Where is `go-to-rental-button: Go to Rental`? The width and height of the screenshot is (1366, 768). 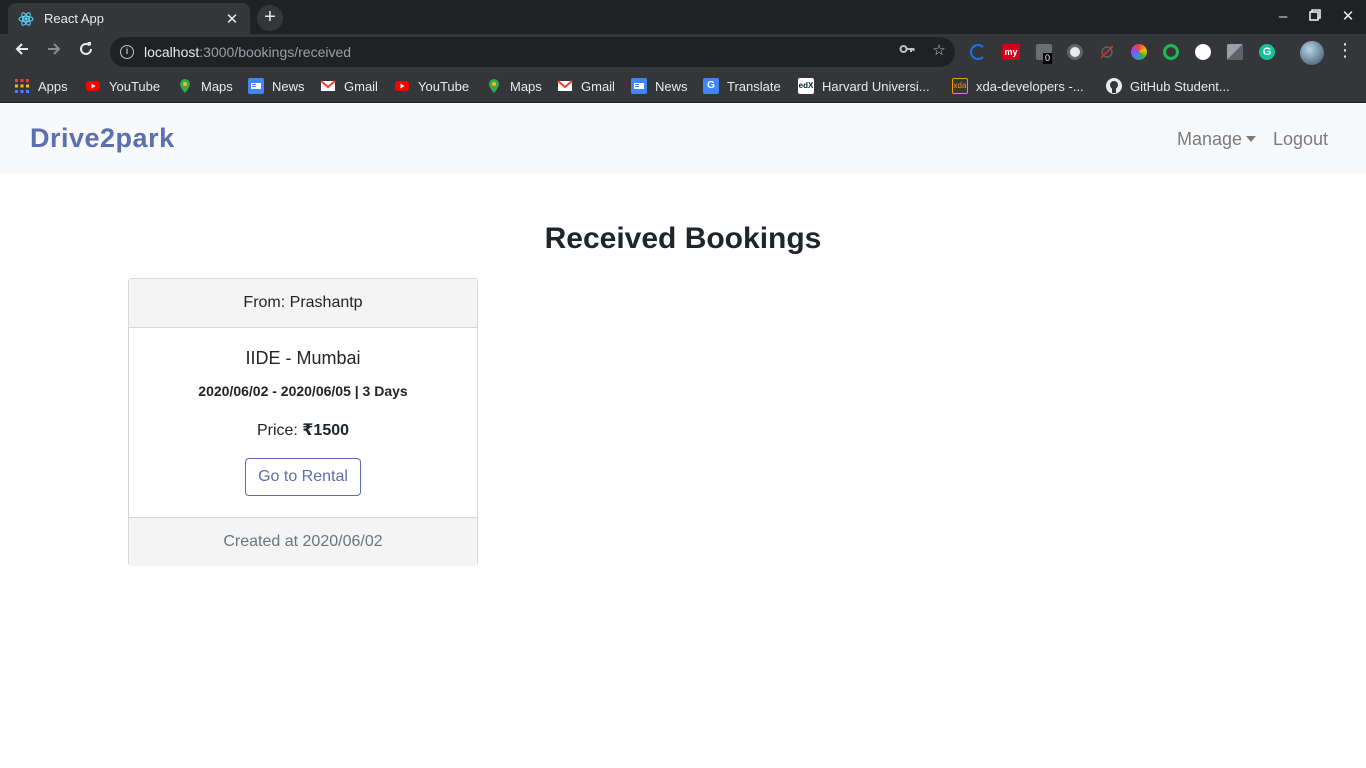 go-to-rental-button: Go to Rental is located at coordinates (303, 477).